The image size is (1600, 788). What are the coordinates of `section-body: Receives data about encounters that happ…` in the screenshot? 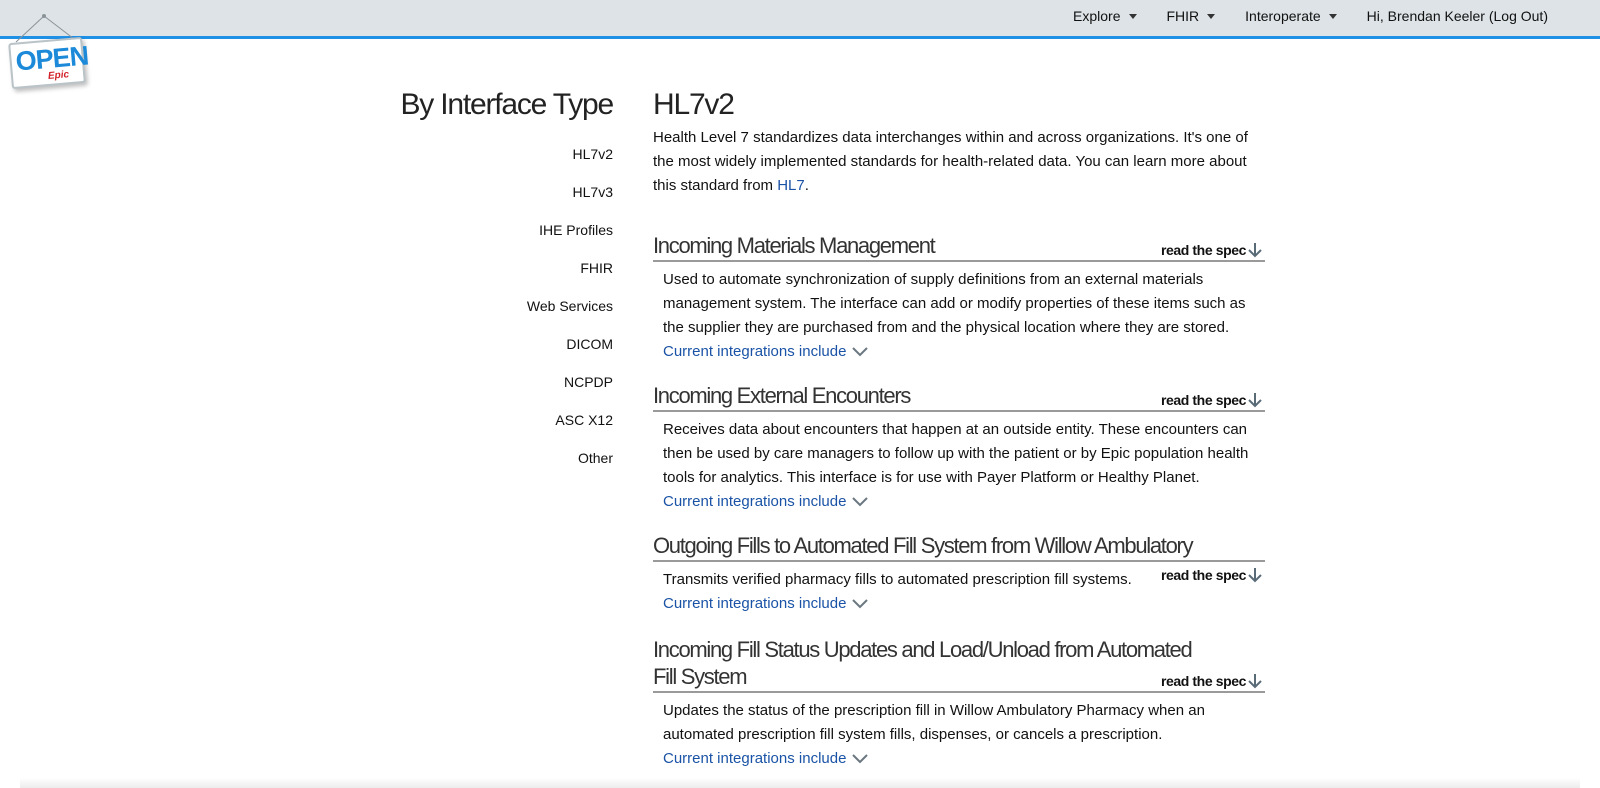 It's located at (959, 463).